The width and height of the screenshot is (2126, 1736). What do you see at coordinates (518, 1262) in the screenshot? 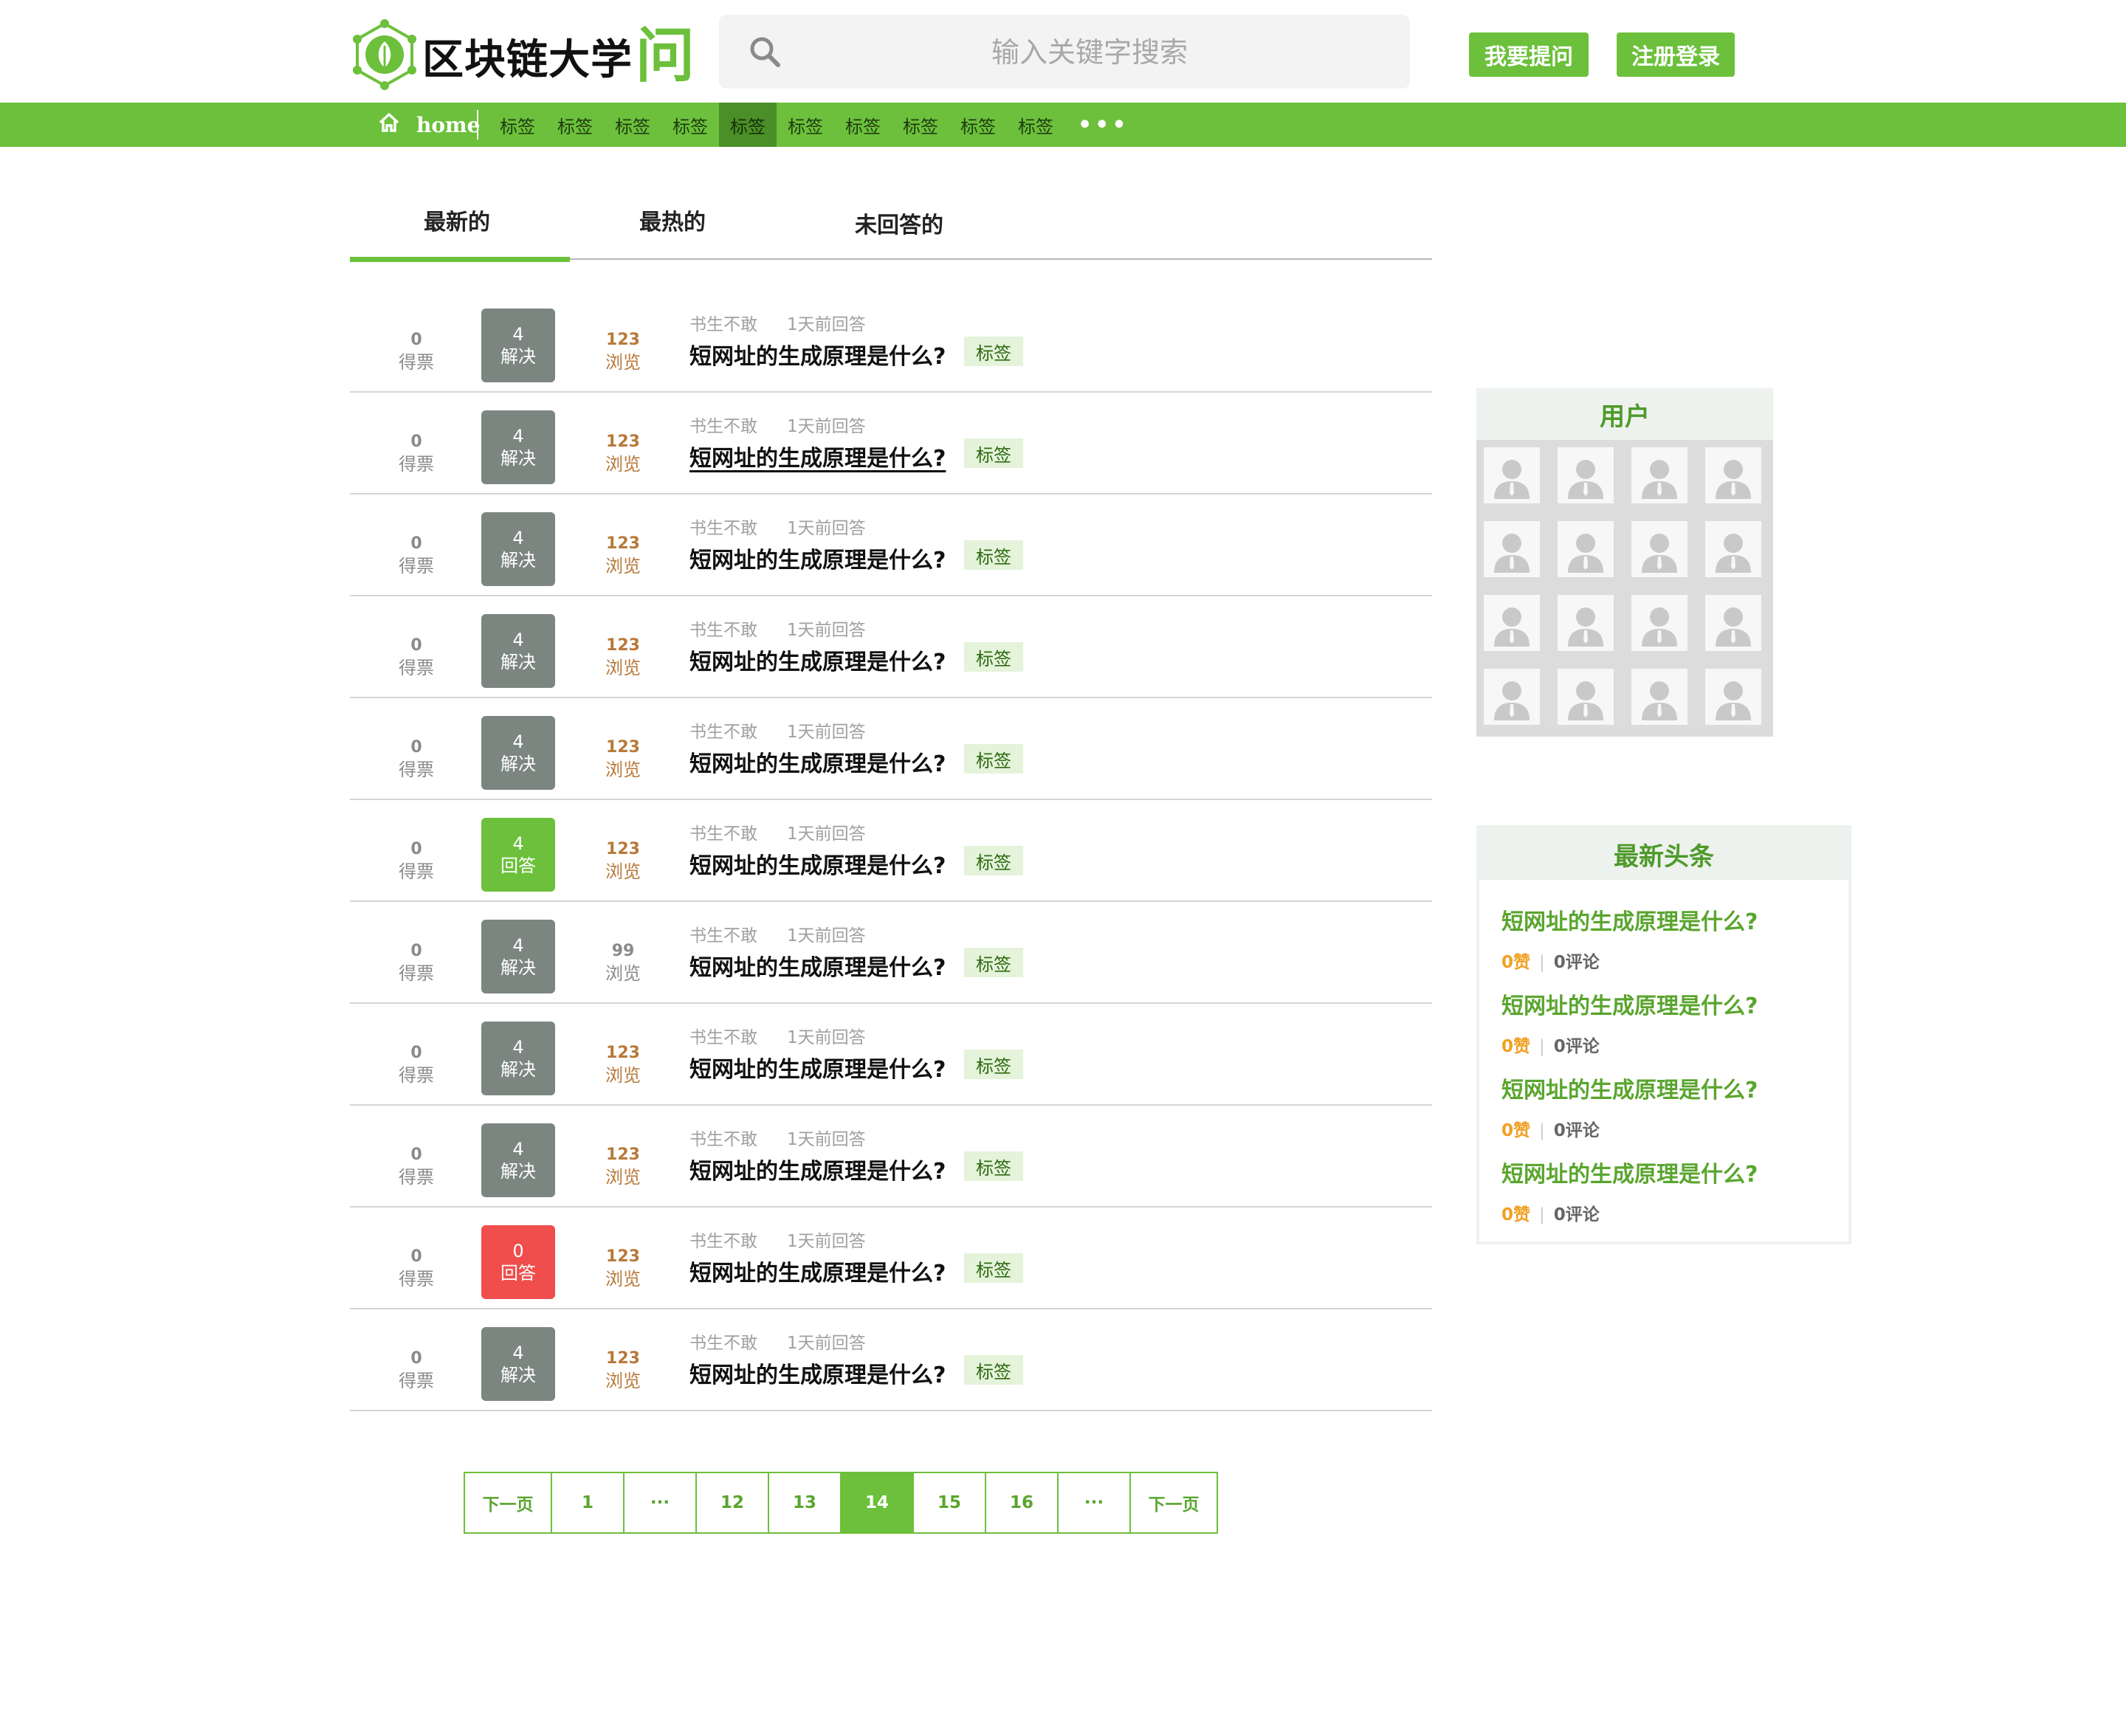
I see `answer-status-badge: 0 回答` at bounding box center [518, 1262].